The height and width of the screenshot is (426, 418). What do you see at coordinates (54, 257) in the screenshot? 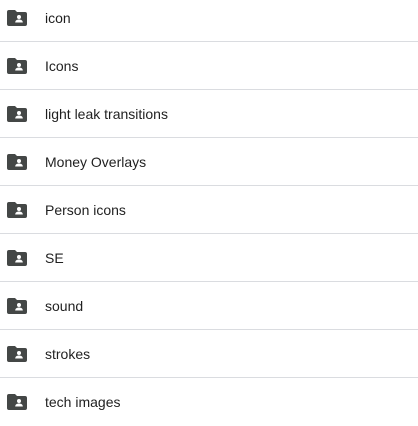
I see `folder-name: SE` at bounding box center [54, 257].